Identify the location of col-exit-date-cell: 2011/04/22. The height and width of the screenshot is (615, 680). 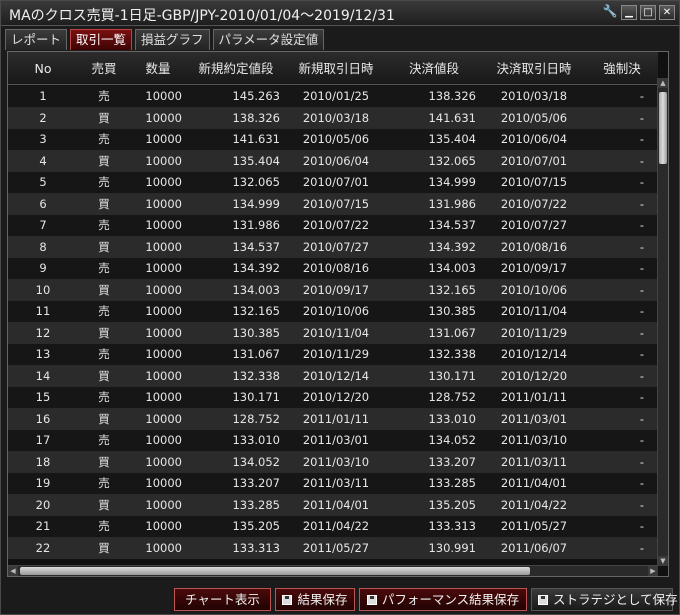
(534, 504).